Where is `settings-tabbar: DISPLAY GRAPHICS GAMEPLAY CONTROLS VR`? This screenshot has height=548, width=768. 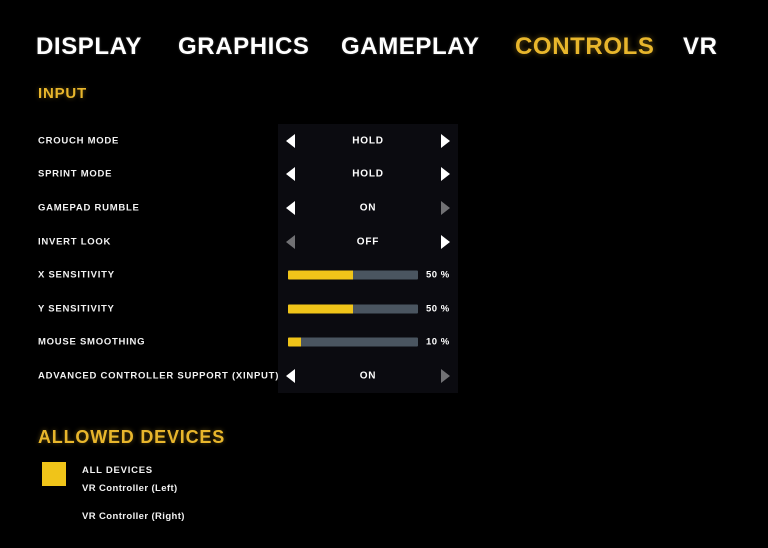
settings-tabbar: DISPLAY GRAPHICS GAMEPLAY CONTROLS VR is located at coordinates (384, 47).